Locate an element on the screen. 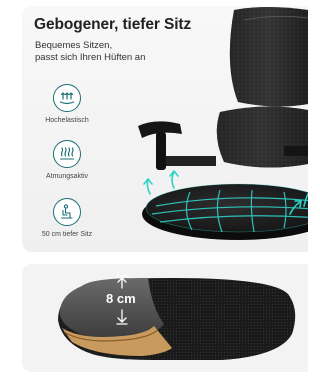 The width and height of the screenshot is (320, 376). feature-label: Atmungsaktiv is located at coordinates (67, 176).